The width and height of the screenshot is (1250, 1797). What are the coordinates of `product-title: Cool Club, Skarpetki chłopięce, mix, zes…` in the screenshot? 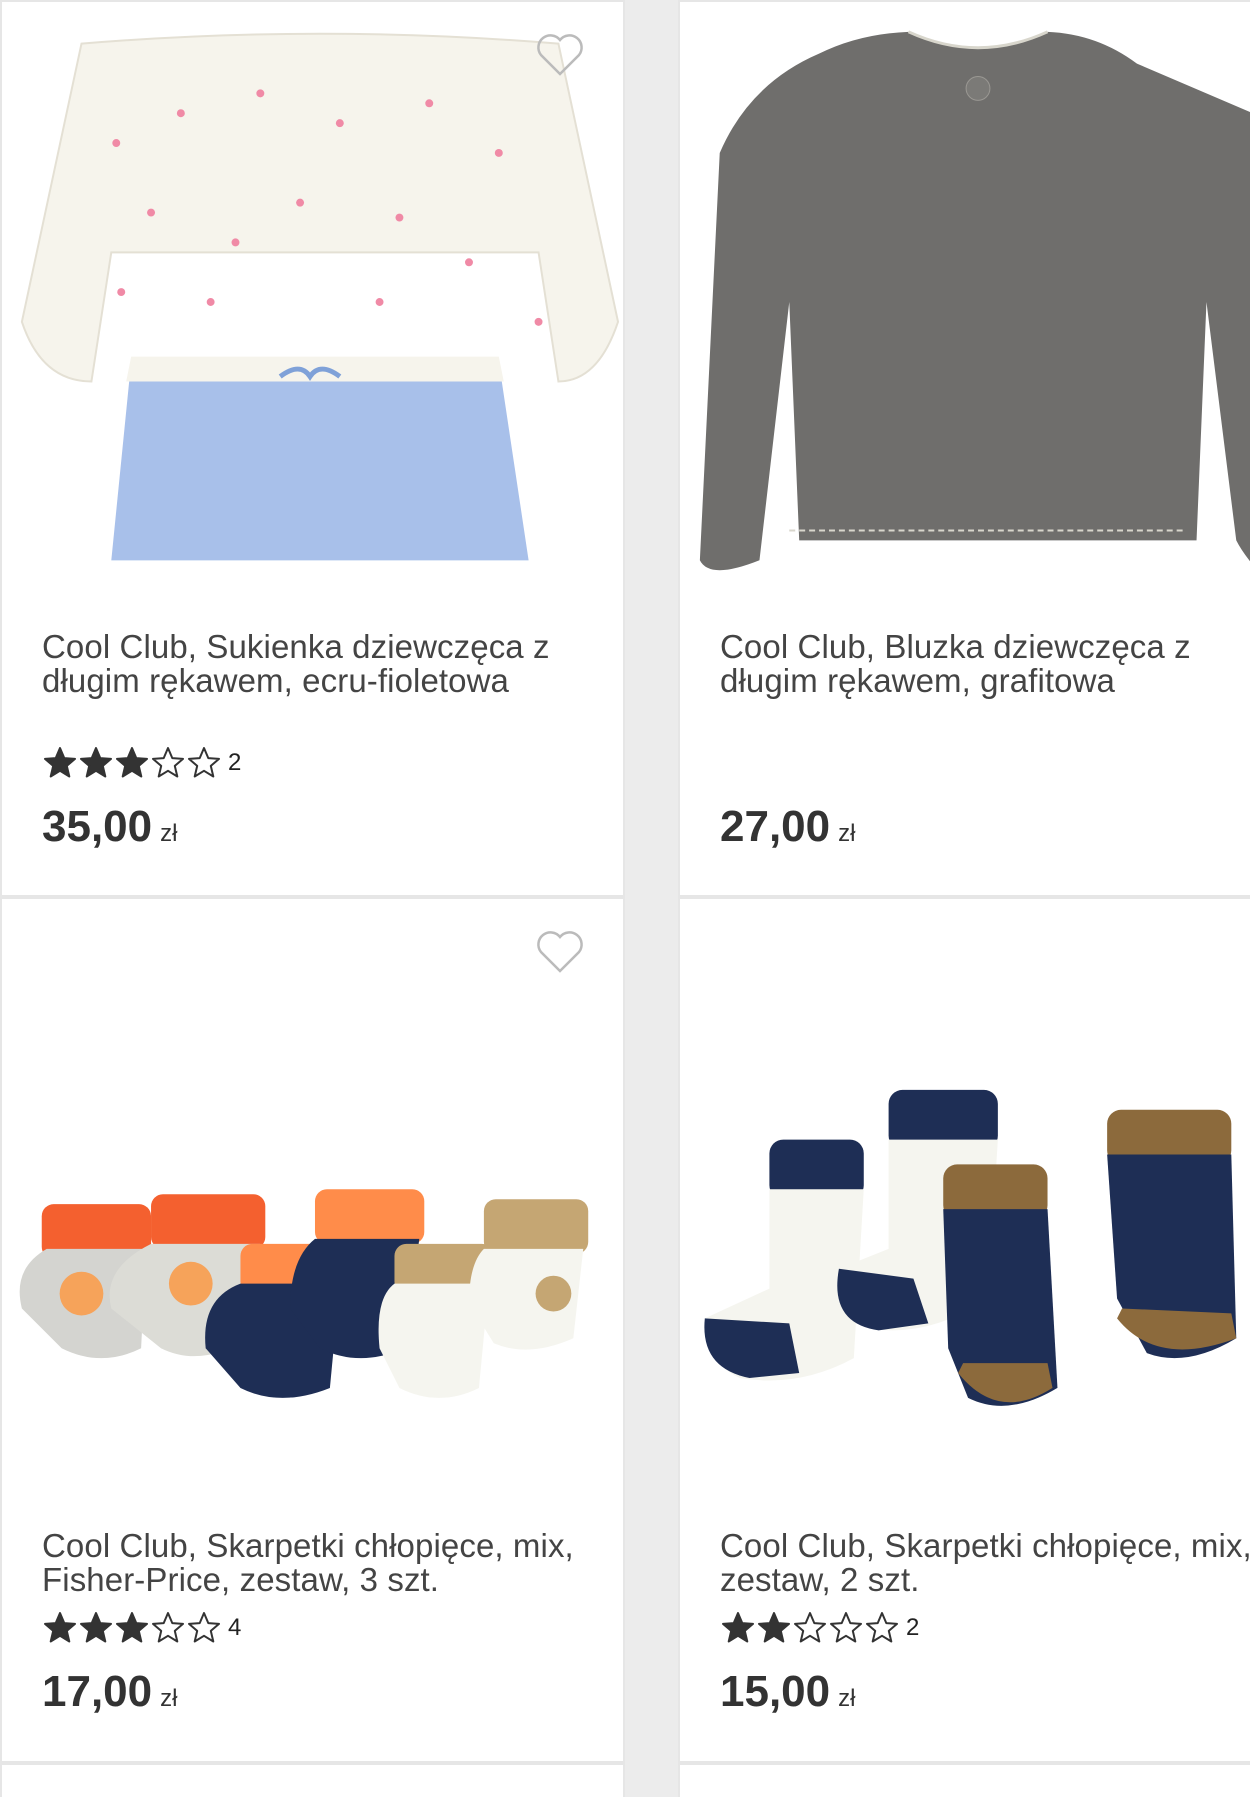 It's located at (985, 1563).